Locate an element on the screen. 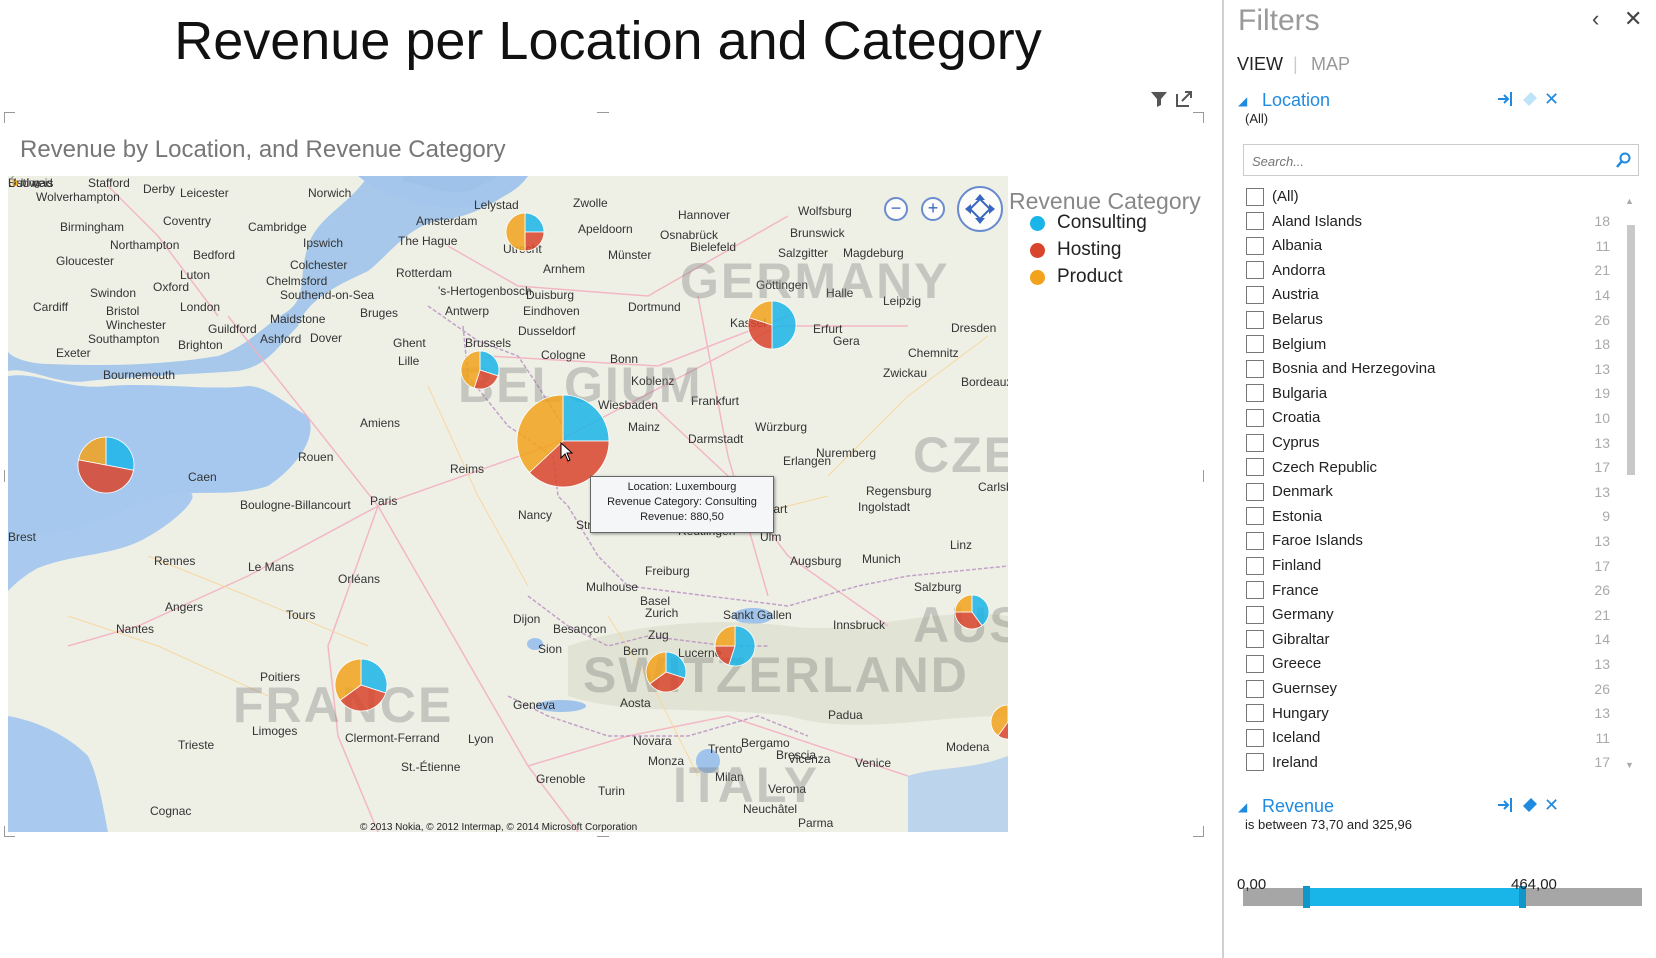 This screenshot has height=958, width=1656. location-filter-title: Location is located at coordinates (1296, 100).